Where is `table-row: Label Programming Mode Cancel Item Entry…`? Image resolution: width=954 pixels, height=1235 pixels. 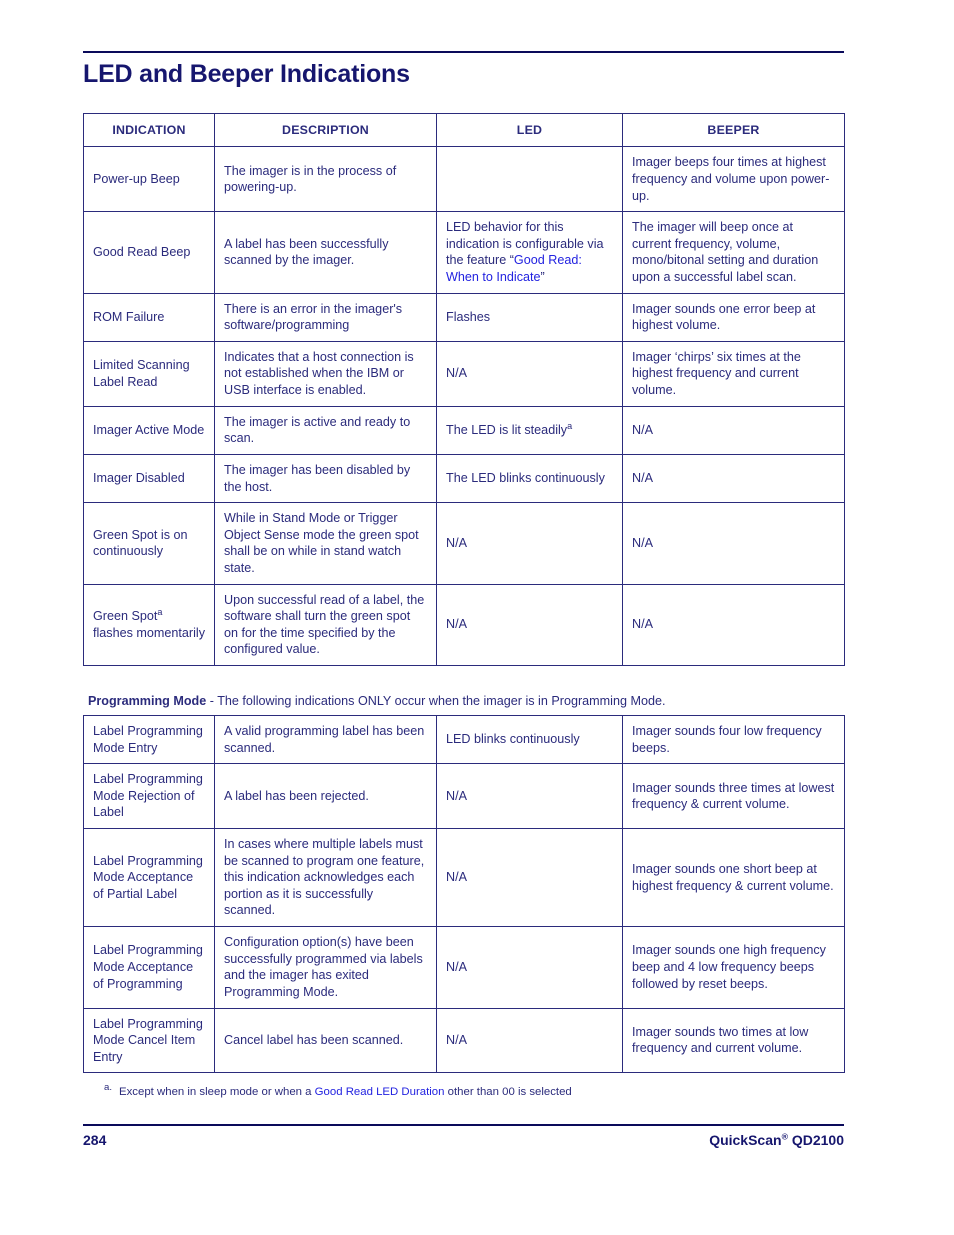
table-row: Label Programming Mode Cancel Item Entry… is located at coordinates (464, 1040).